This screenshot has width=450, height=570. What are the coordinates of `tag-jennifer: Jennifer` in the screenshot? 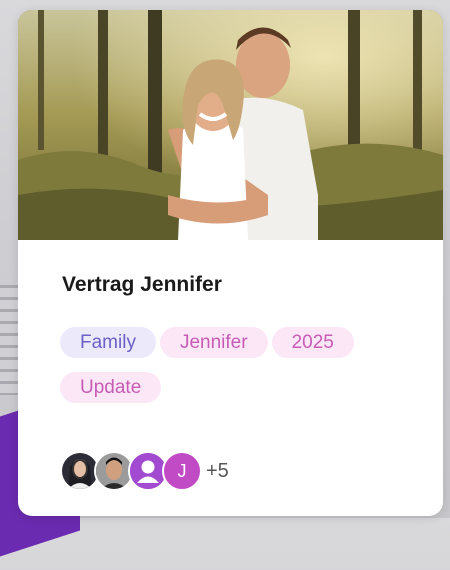 It's located at (213, 342).